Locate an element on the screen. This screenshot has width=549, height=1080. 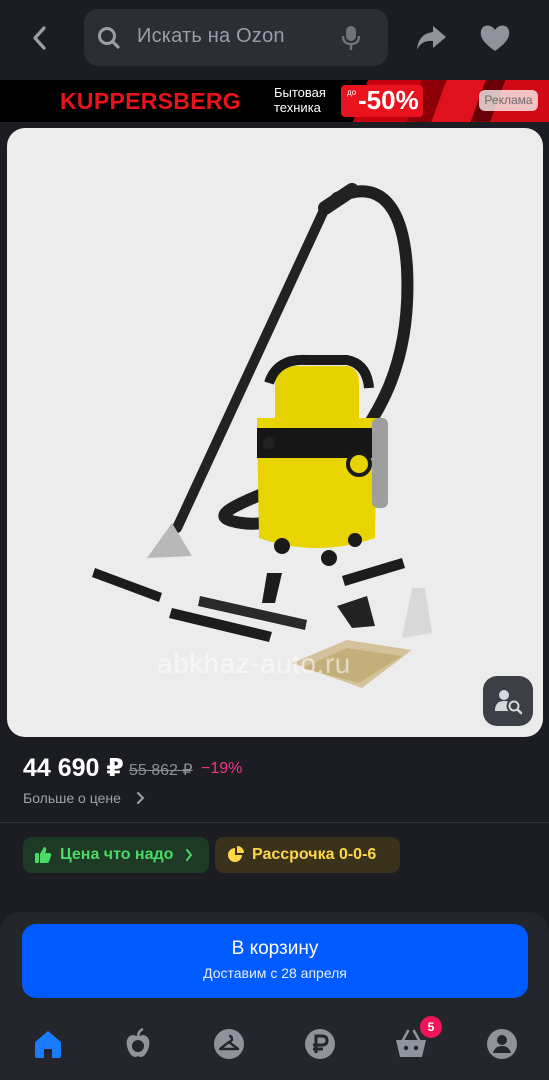
image-search-icon is located at coordinates (509, 702).